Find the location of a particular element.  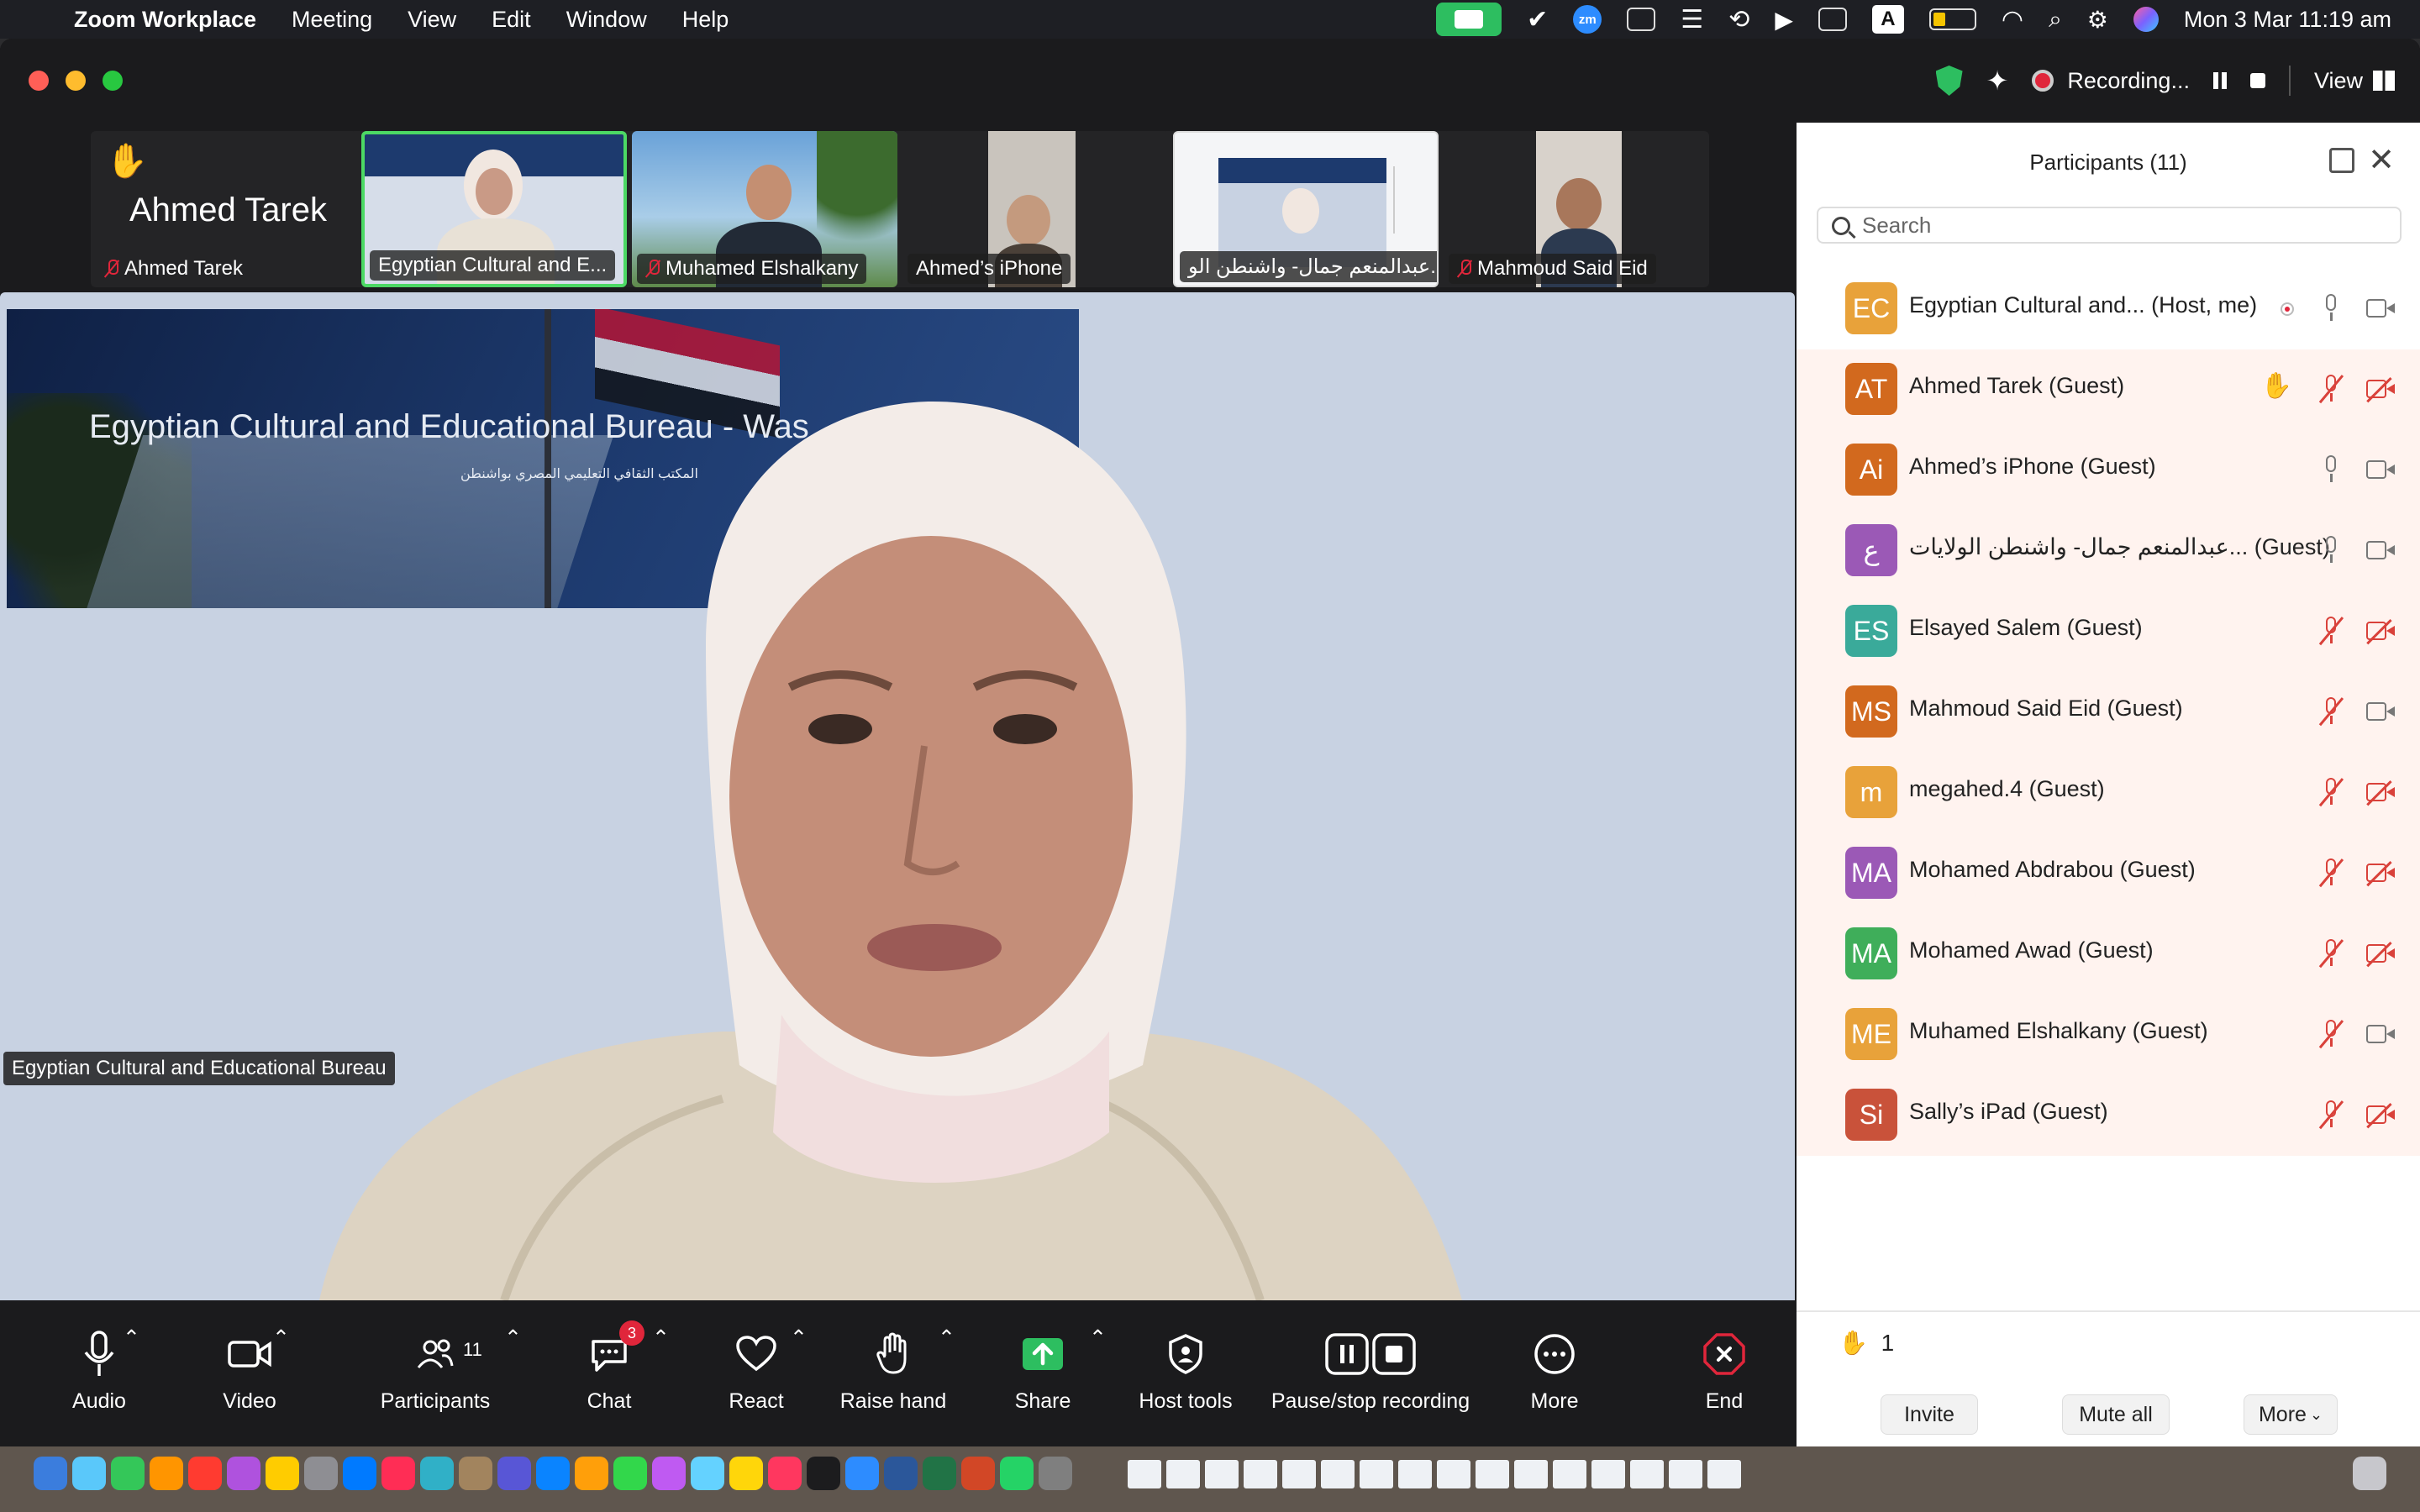

pause-stop-recording-button: Pause/stop recording is located at coordinates (1371, 1376).